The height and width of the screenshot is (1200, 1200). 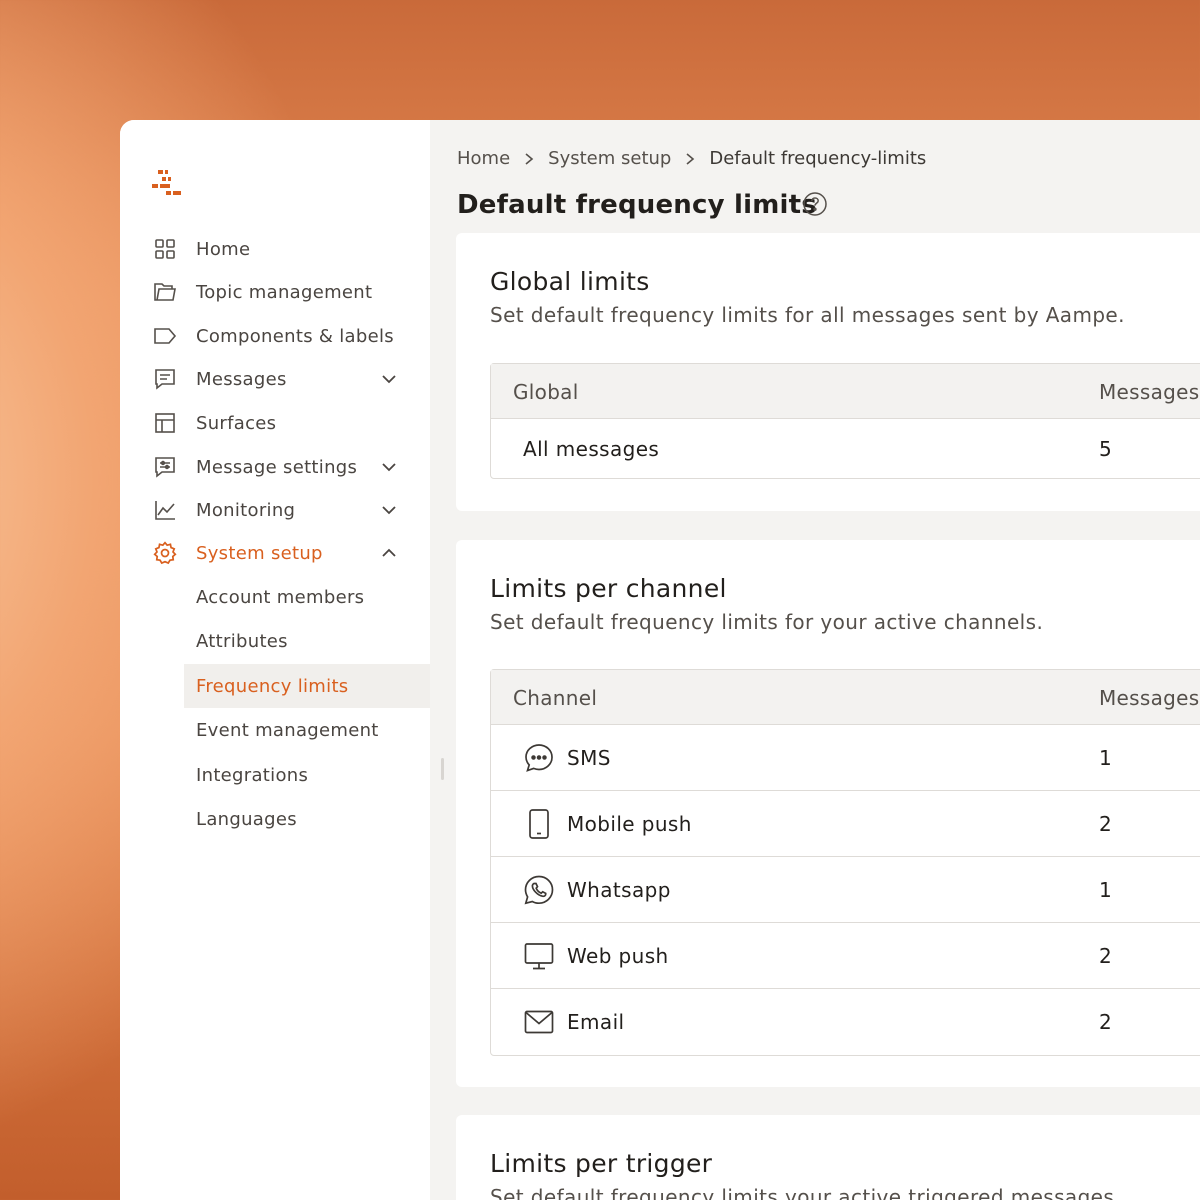 I want to click on sidebar-item-label: Messages, so click(x=241, y=379).